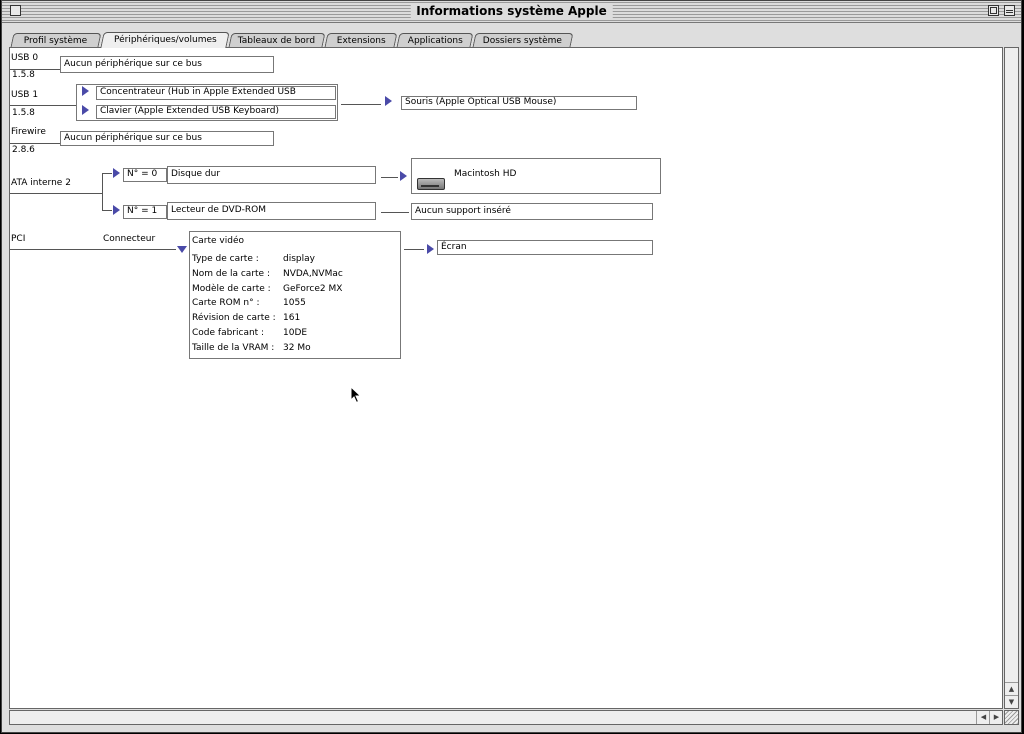  What do you see at coordinates (18, 239) in the screenshot?
I see `pci-label: PCI` at bounding box center [18, 239].